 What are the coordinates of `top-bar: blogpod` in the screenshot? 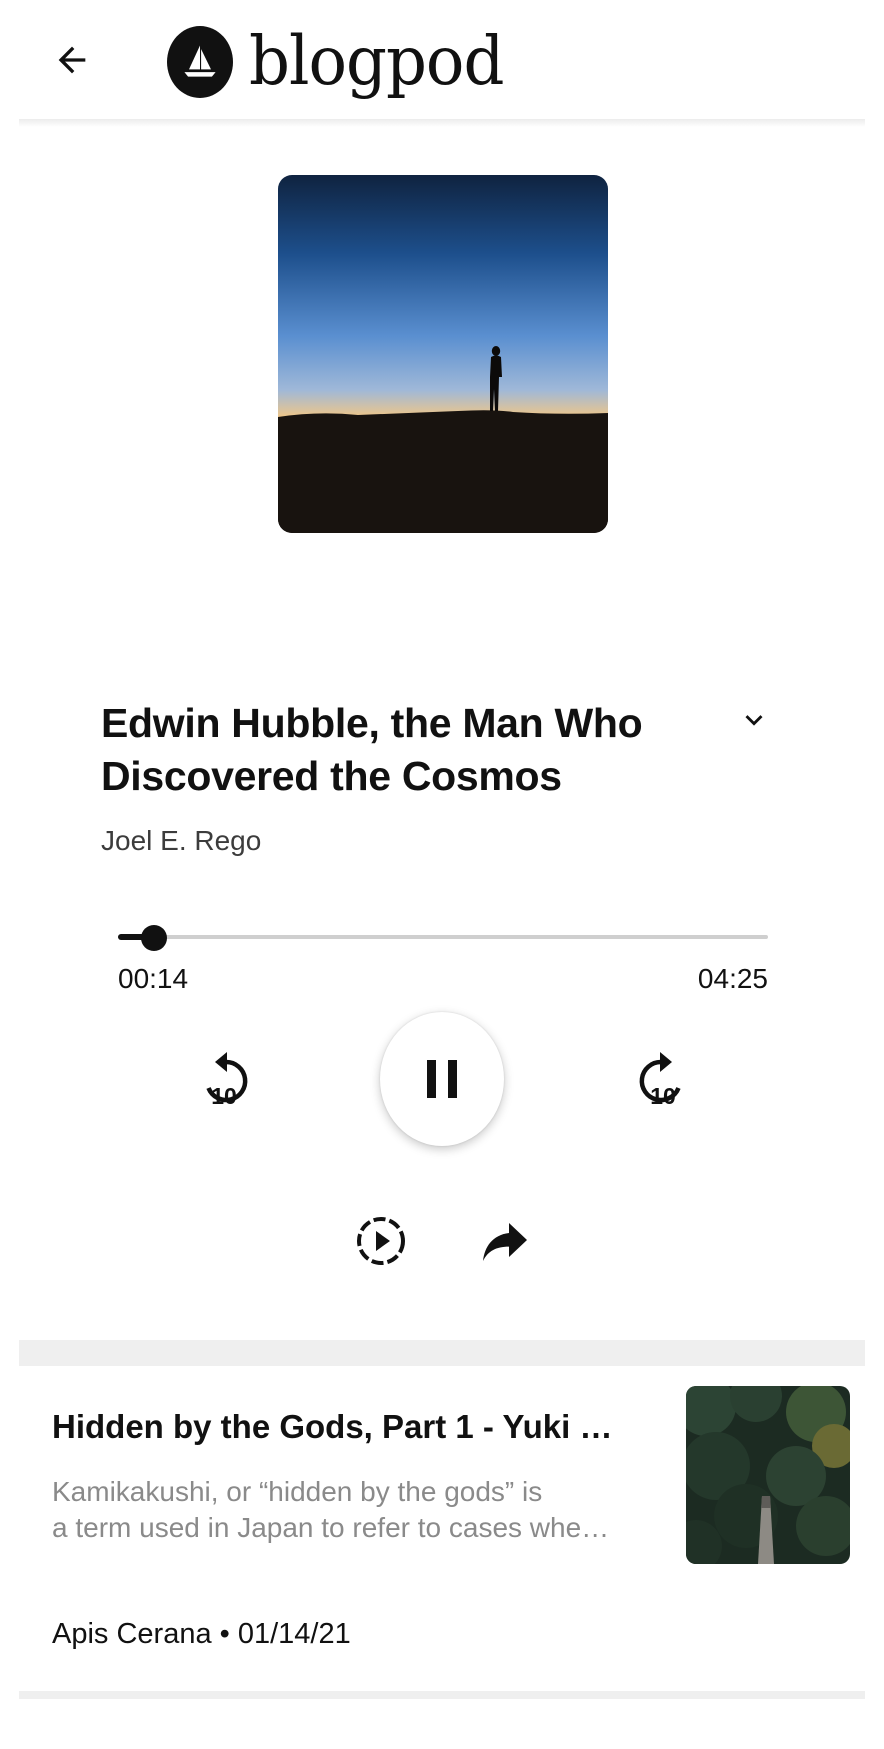 It's located at (442, 60).